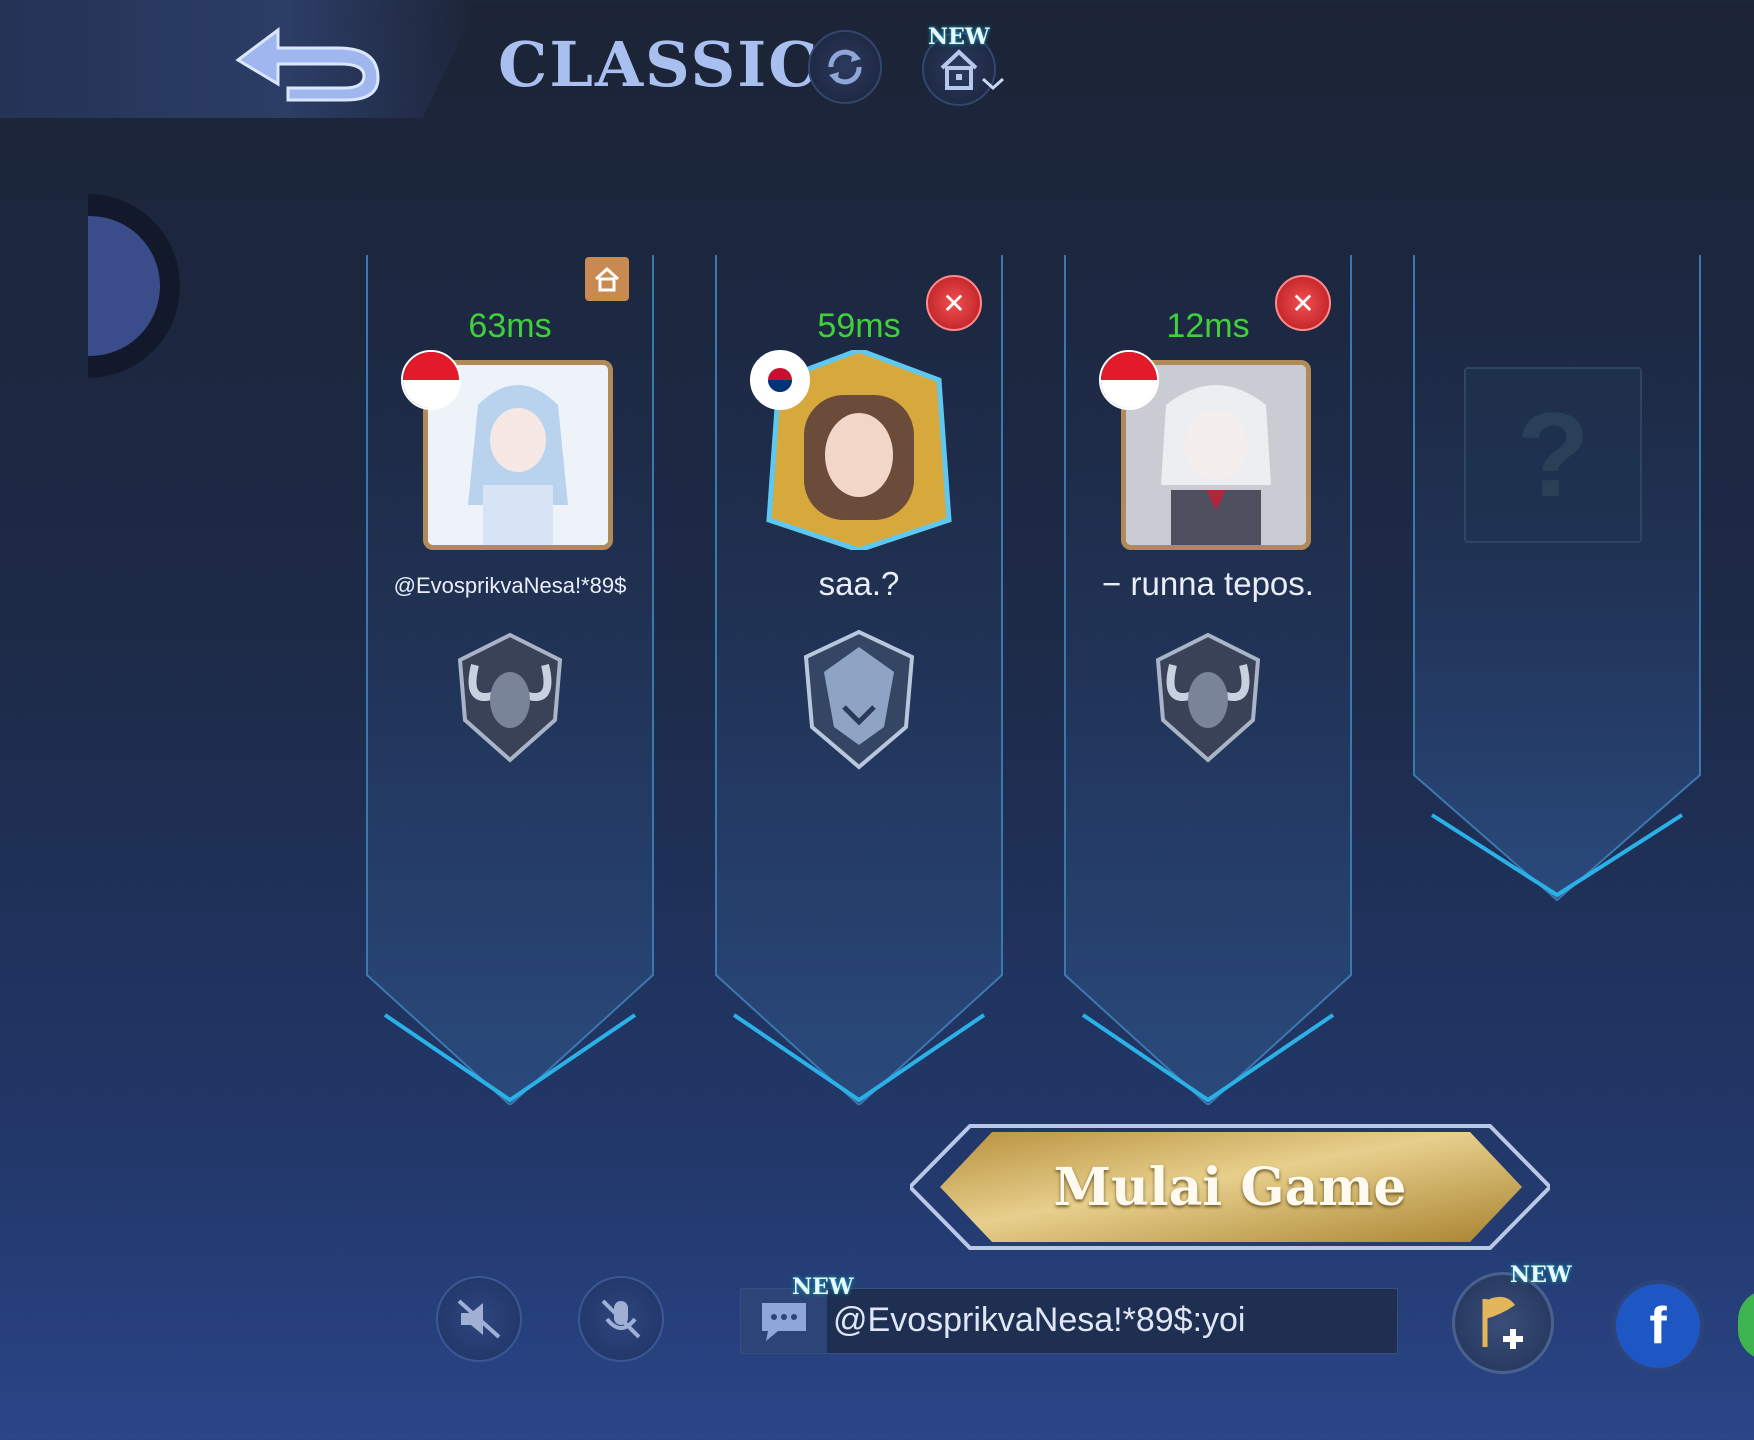  I want to click on chat-bubble-icon, so click(784, 1322).